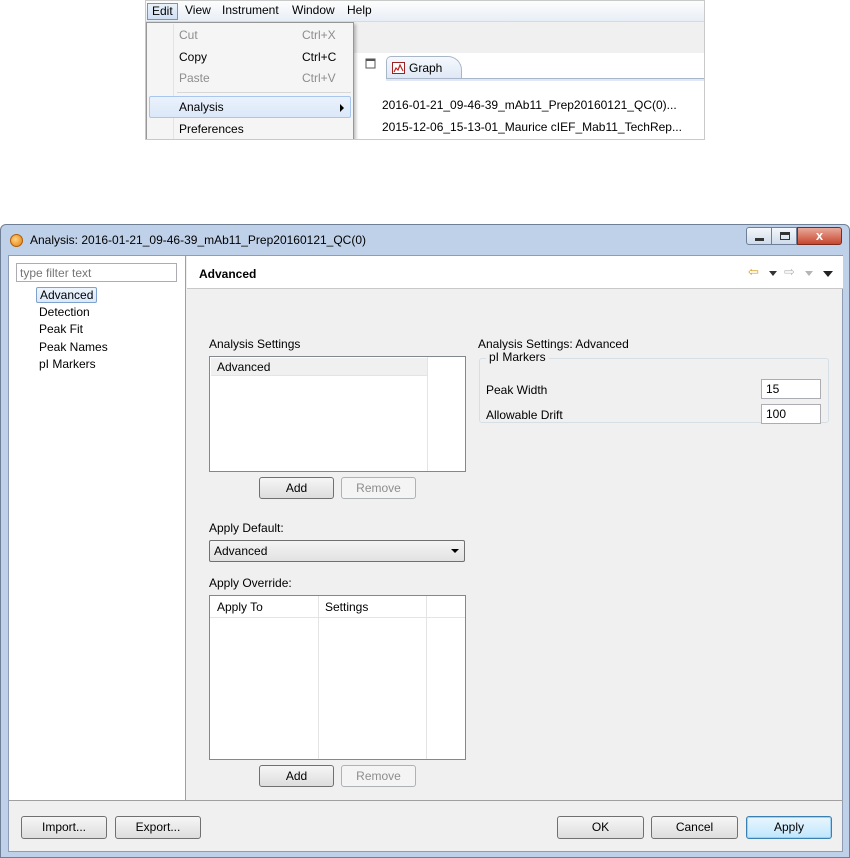 This screenshot has width=850, height=858. What do you see at coordinates (455, 551) in the screenshot?
I see `chevron-down-icon` at bounding box center [455, 551].